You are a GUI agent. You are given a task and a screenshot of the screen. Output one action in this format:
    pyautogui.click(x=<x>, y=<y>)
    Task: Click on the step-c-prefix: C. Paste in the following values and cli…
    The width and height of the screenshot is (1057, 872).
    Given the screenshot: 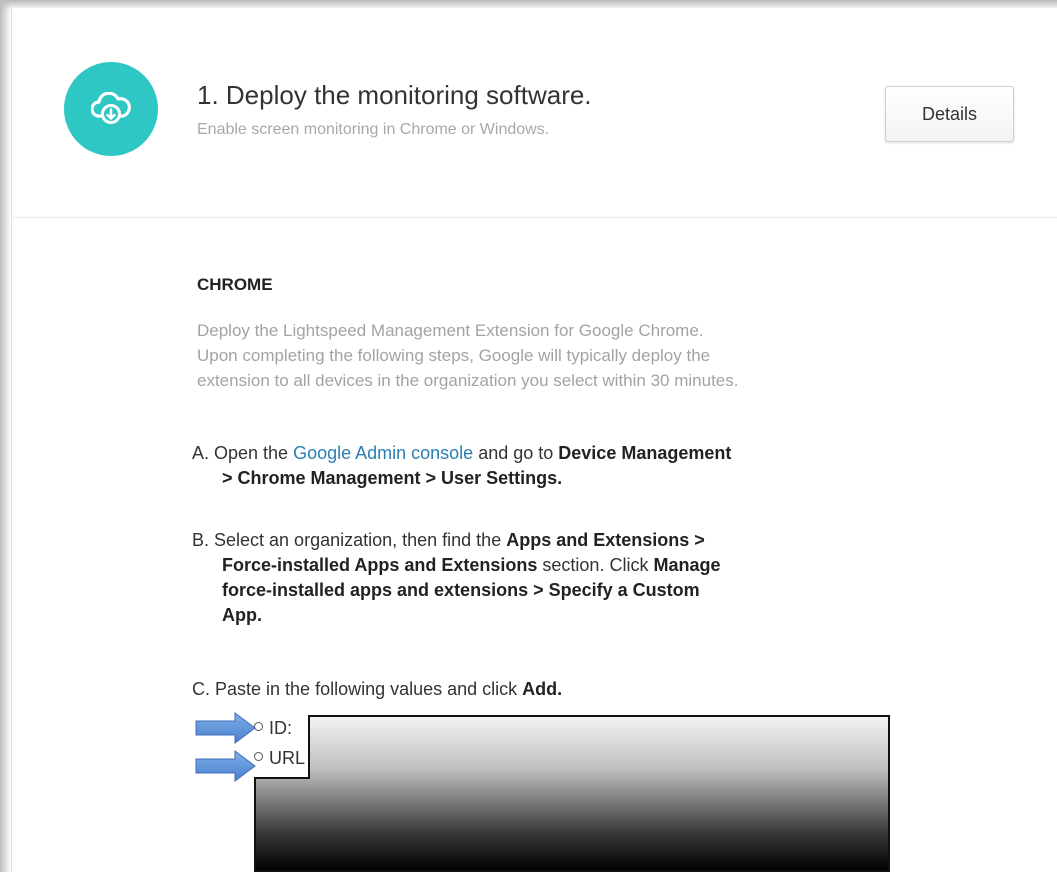 What is the action you would take?
    pyautogui.click(x=357, y=689)
    